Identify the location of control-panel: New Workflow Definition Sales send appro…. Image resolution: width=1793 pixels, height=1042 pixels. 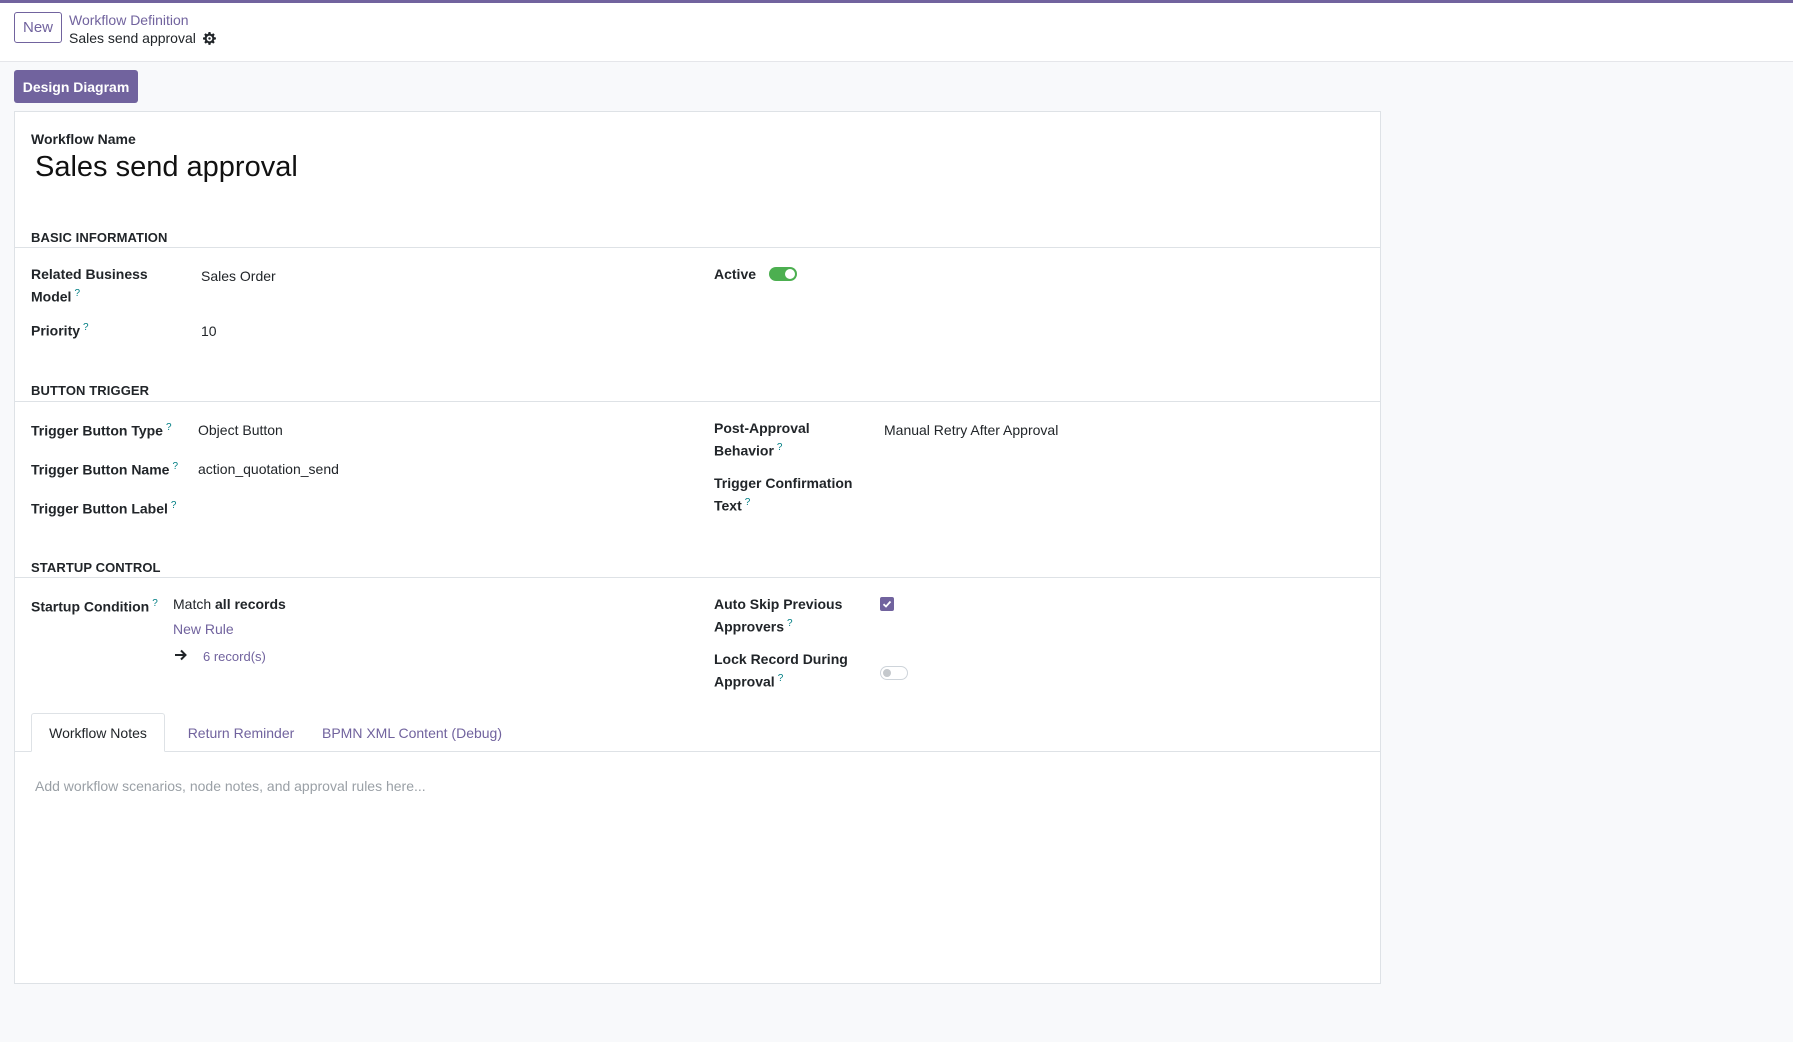
(896, 32).